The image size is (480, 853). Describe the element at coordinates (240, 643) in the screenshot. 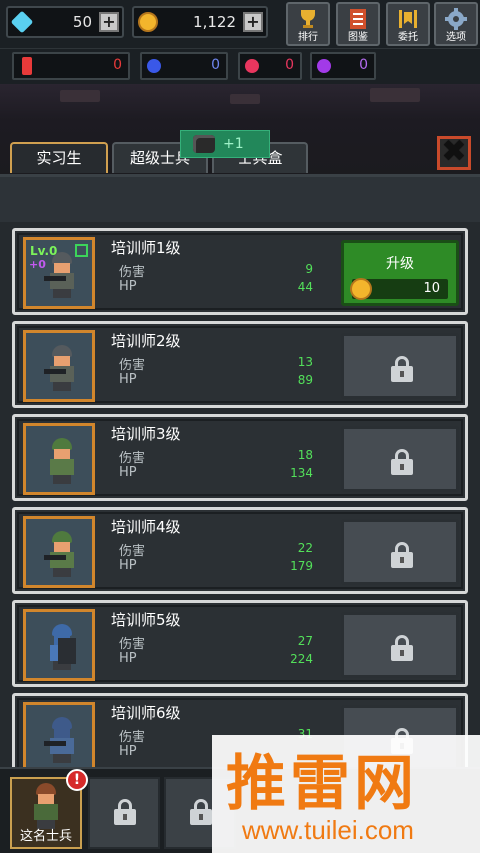

I see `trainer-card: 培训师5级 伤害 27 HP 224` at that location.